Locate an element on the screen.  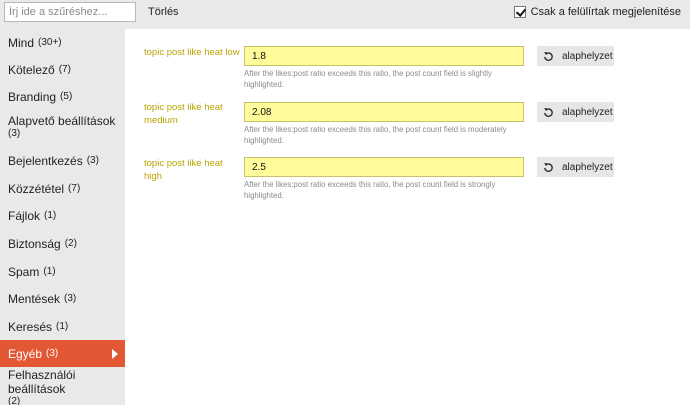
sidebar-item-count: (30+) is located at coordinates (50, 42).